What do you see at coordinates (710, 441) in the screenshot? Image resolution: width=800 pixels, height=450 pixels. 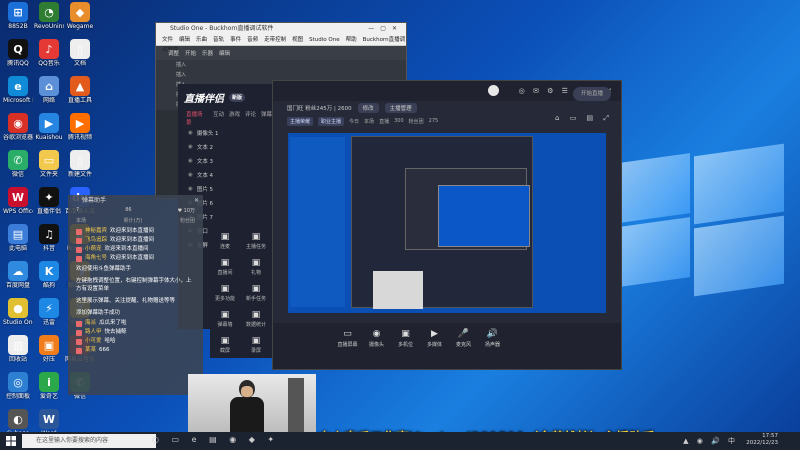 I see `system-tray: ▲ ◉ 🔊 中` at bounding box center [710, 441].